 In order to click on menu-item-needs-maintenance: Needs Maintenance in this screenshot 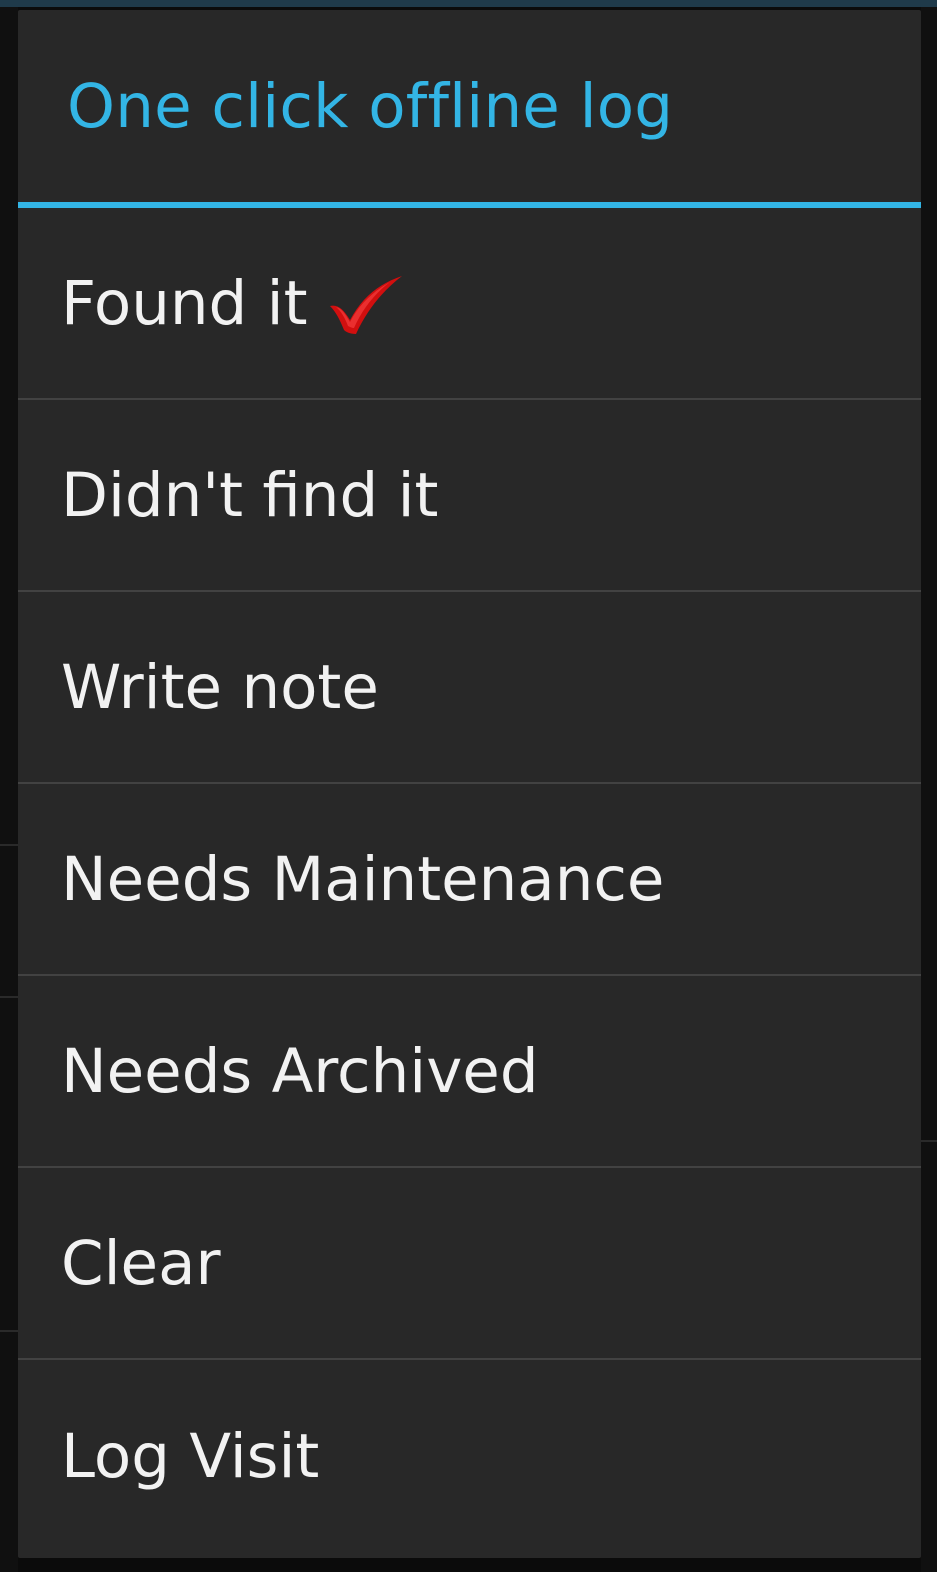, I will do `click(469, 880)`.